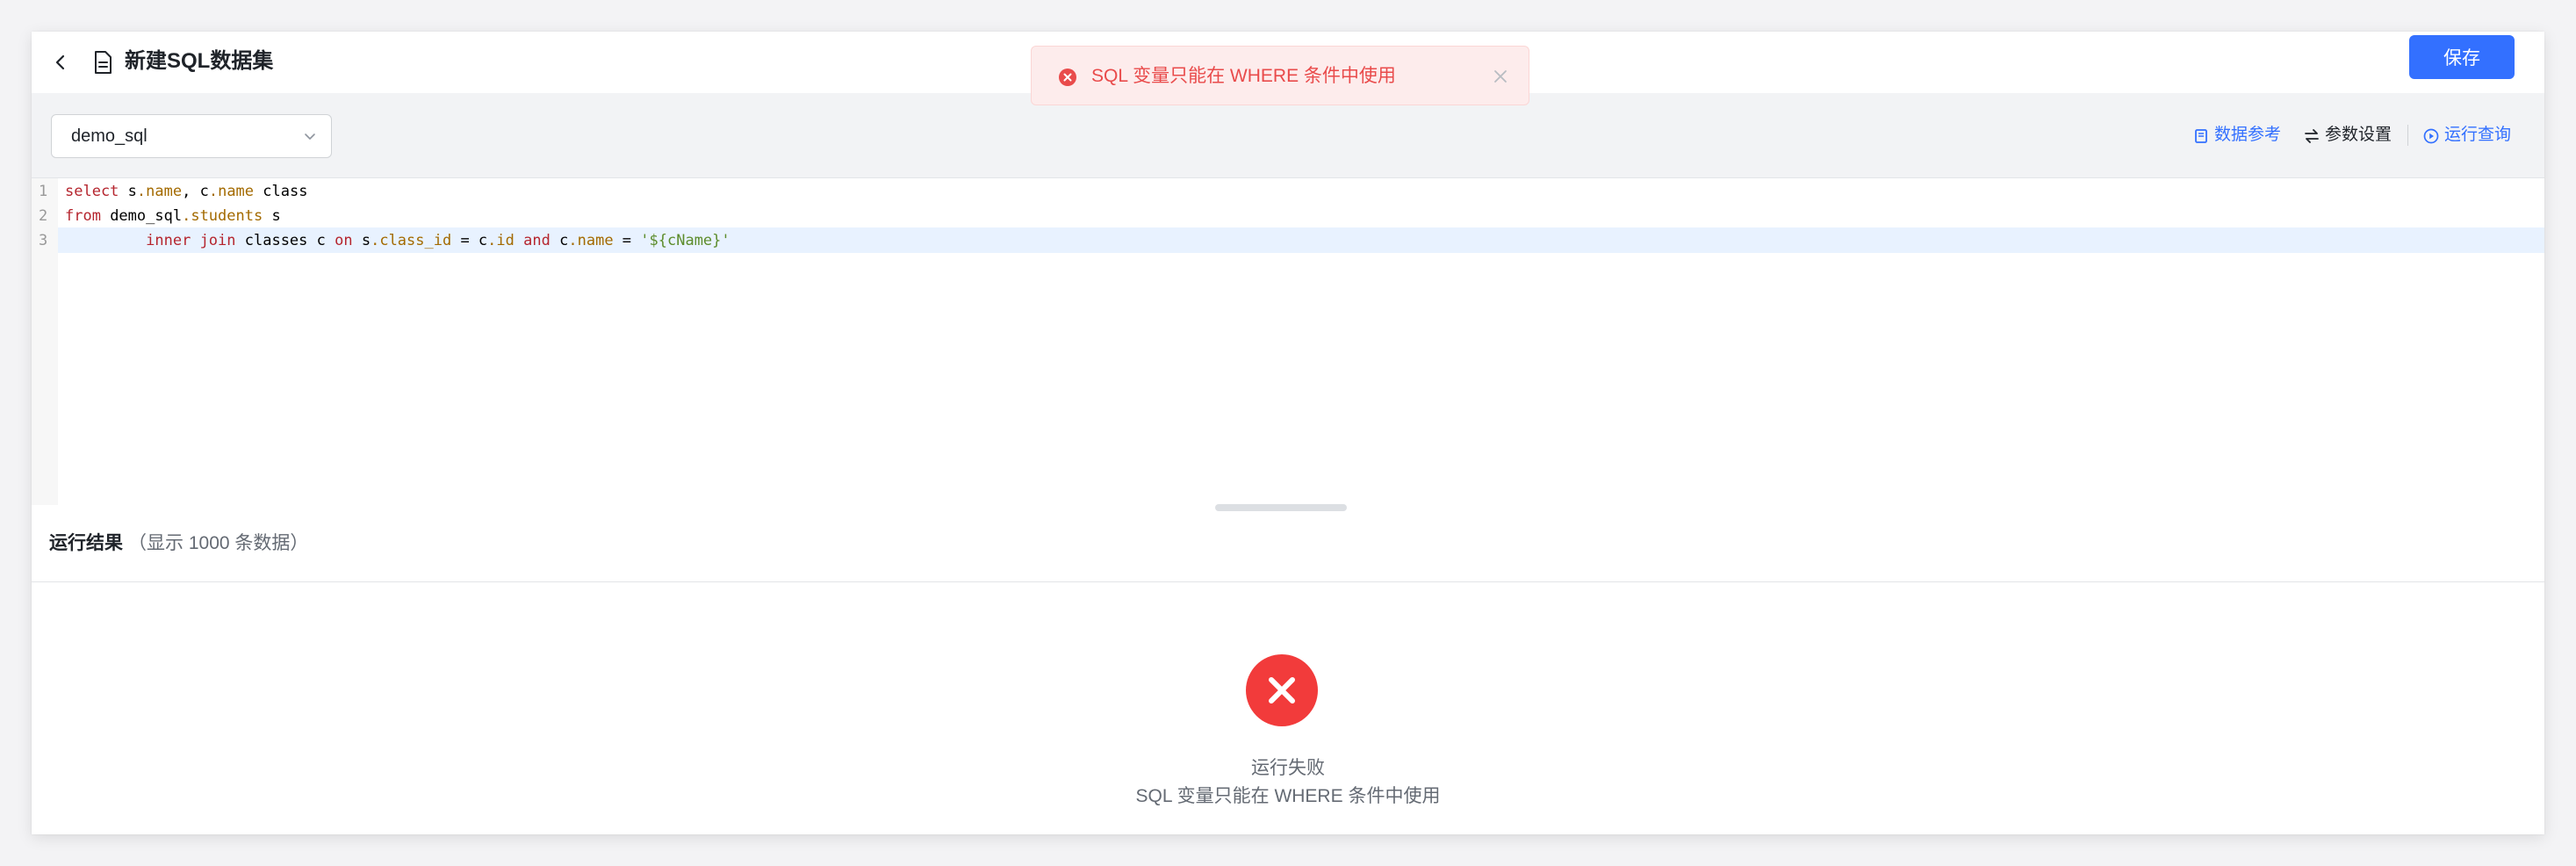  What do you see at coordinates (199, 61) in the screenshot?
I see `page-title: 新建SQL数据集` at bounding box center [199, 61].